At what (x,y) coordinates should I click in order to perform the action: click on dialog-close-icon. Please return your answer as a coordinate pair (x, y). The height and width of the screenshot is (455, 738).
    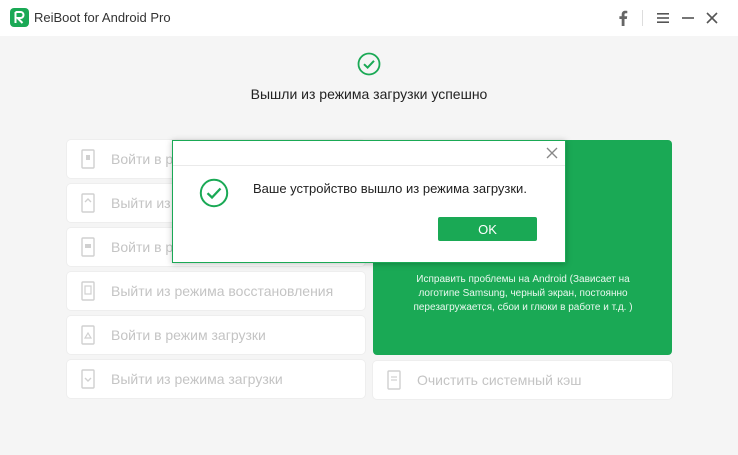
    Looking at the image, I should click on (552, 153).